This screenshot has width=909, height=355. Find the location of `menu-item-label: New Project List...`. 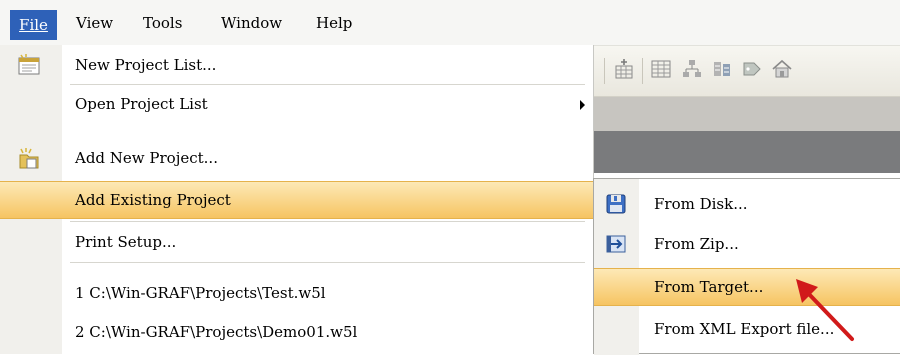

menu-item-label: New Project List... is located at coordinates (146, 65).